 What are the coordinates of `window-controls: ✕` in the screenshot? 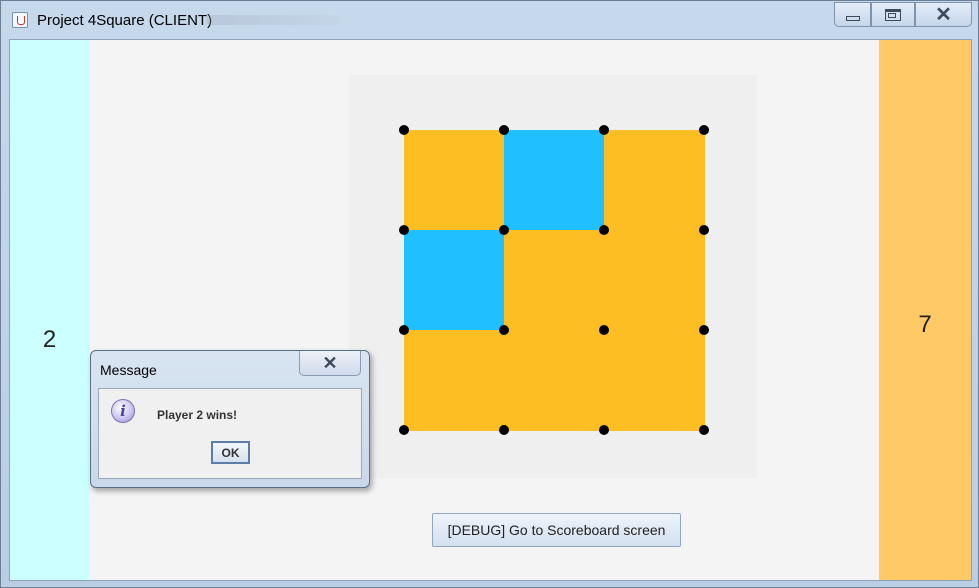 It's located at (903, 15).